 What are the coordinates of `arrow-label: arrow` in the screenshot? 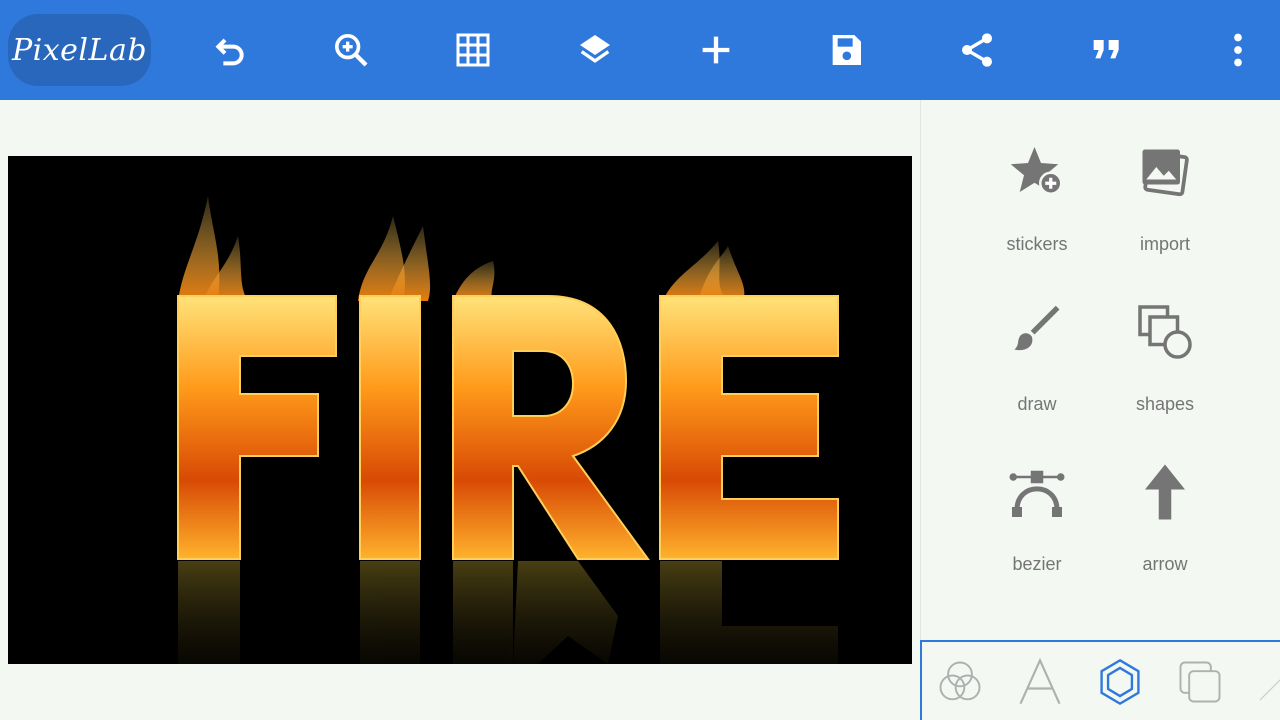 It's located at (1165, 564).